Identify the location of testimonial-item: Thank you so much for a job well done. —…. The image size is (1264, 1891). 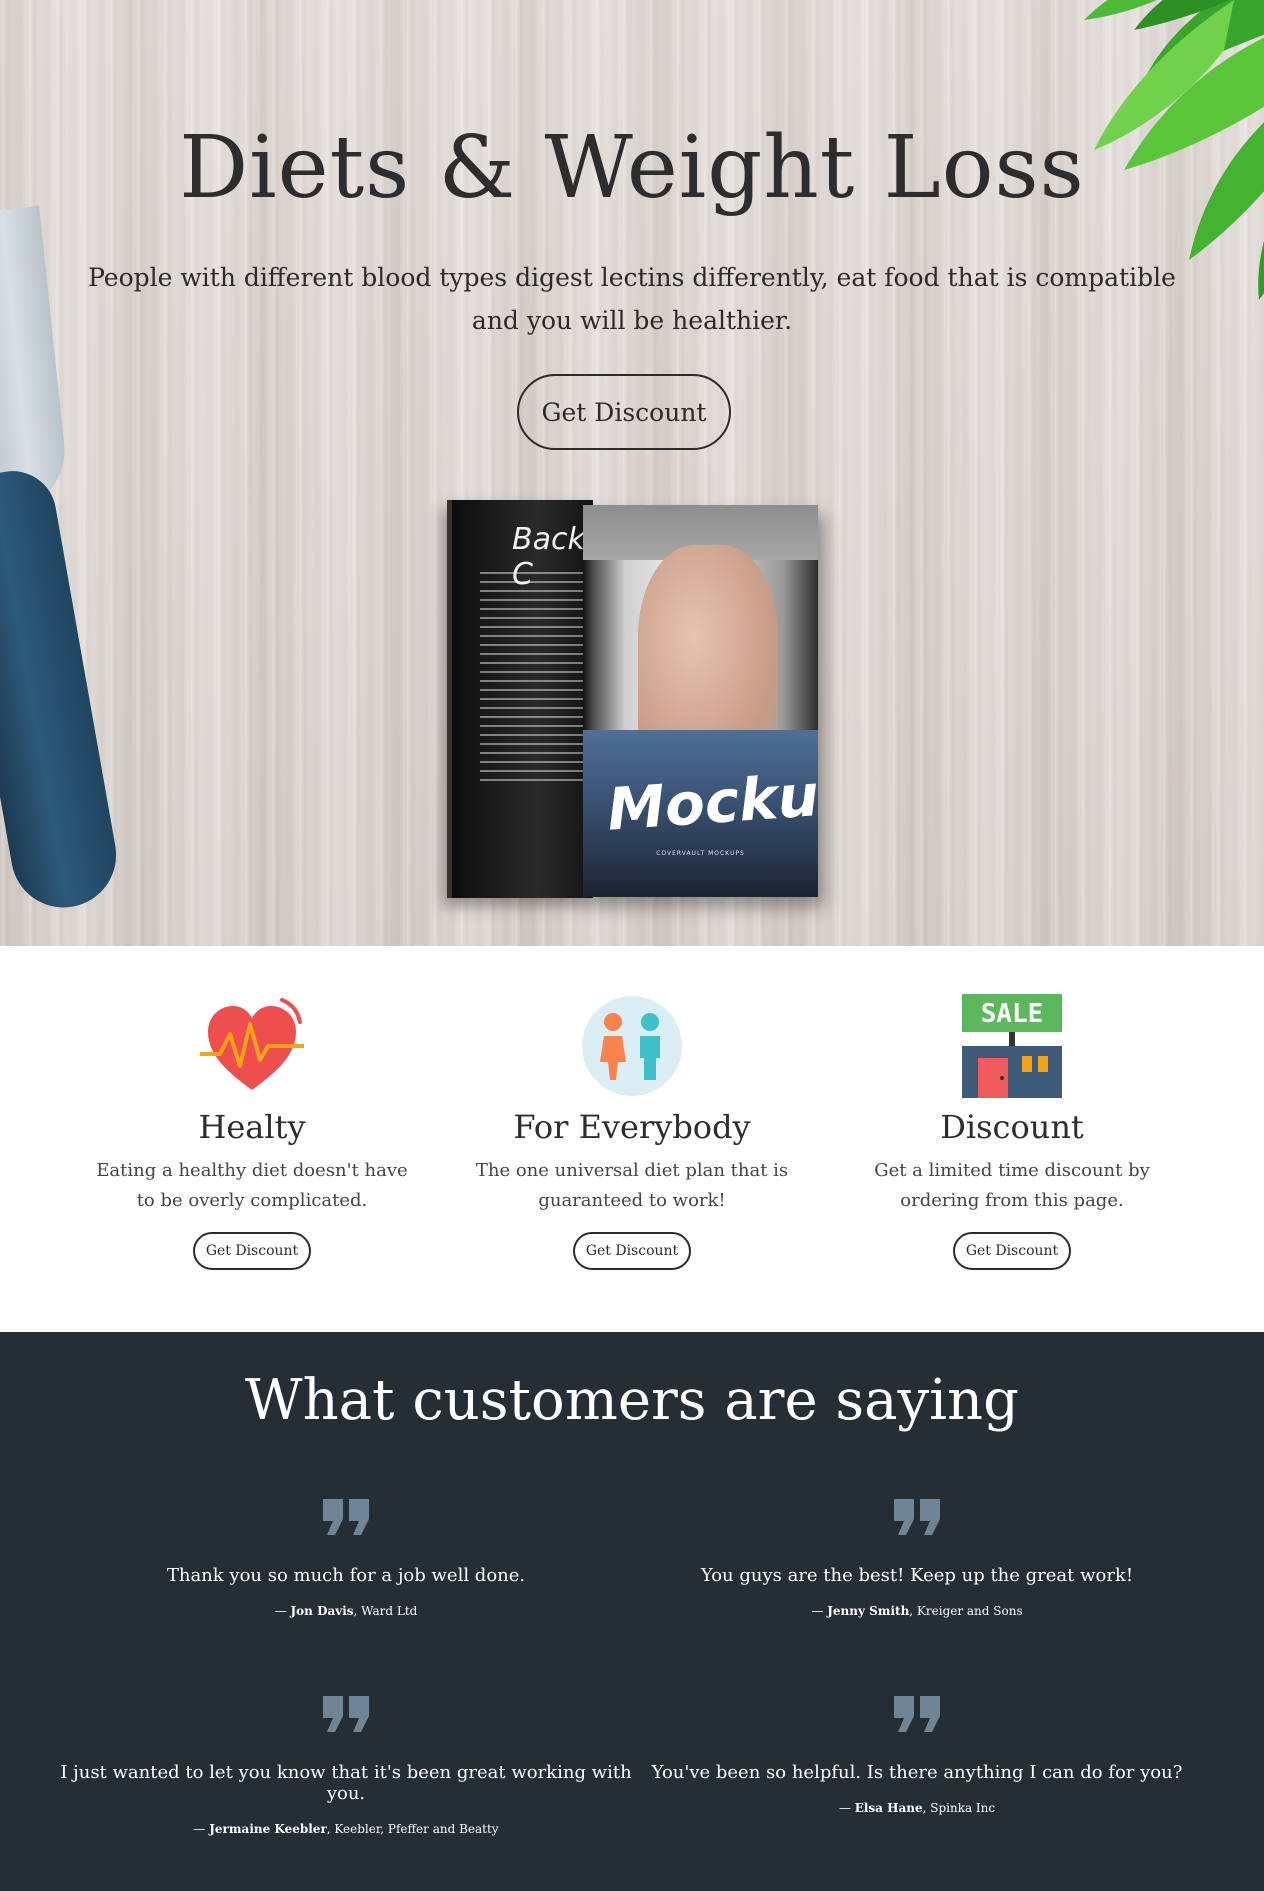
(346, 1557).